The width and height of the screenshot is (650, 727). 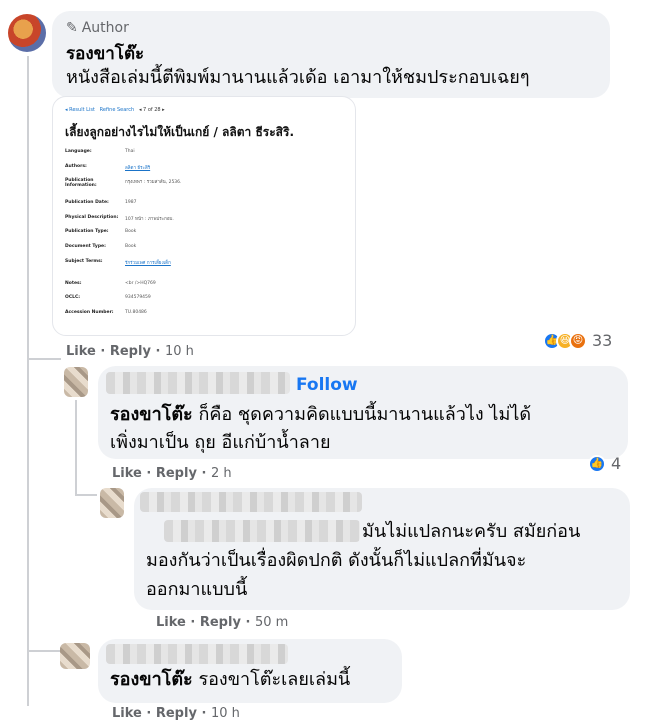 I want to click on record-position: ◂ 7 of 28 ▸, so click(x=151, y=110).